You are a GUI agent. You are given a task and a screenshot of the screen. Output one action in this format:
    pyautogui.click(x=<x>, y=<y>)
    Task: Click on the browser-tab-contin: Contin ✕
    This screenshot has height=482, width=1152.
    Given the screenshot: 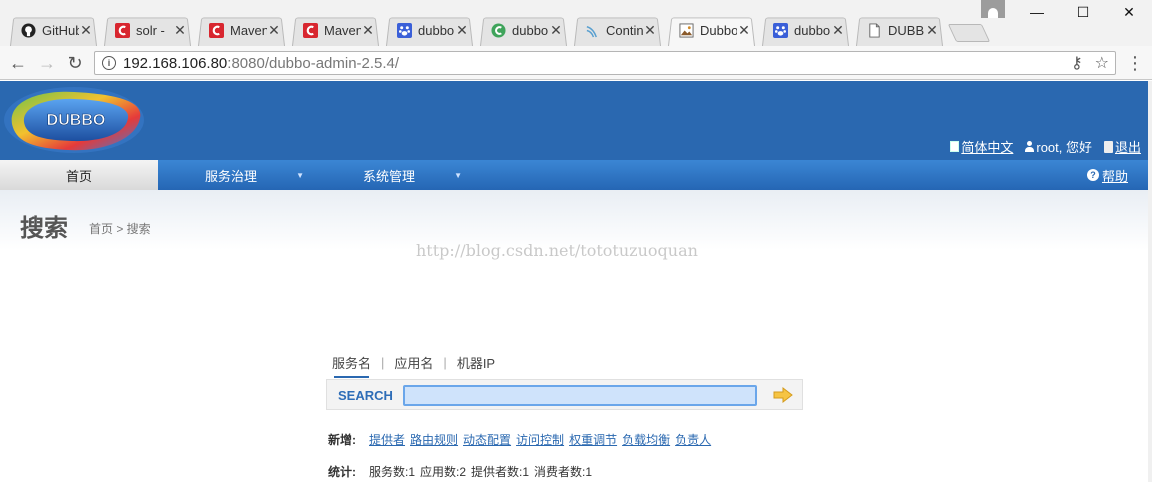 What is the action you would take?
    pyautogui.click(x=617, y=30)
    